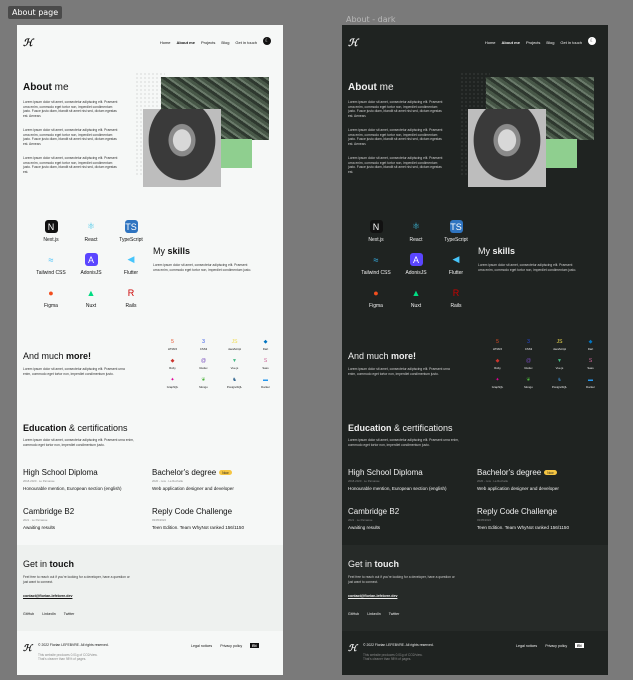 The width and height of the screenshot is (633, 680). What do you see at coordinates (416, 292) in the screenshot?
I see `nuxt-icon: ▲` at bounding box center [416, 292].